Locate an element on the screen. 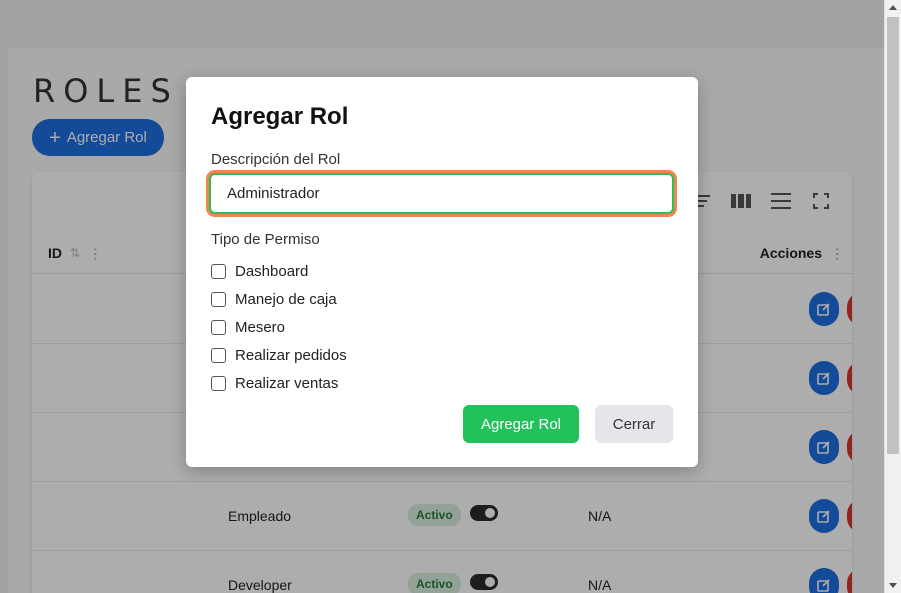  description-label: Descripción del Rol is located at coordinates (276, 159).